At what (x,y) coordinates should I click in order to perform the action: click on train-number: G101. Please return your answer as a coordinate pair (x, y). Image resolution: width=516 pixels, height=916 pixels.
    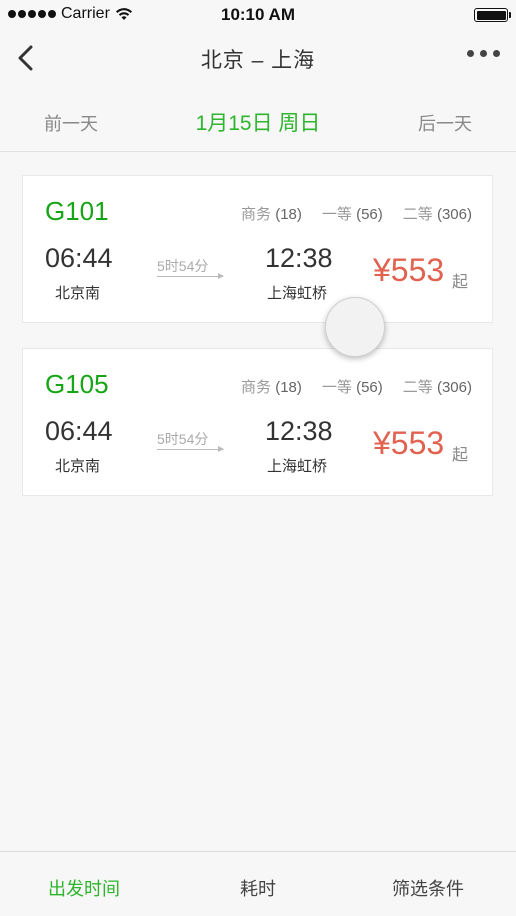
    Looking at the image, I should click on (77, 211).